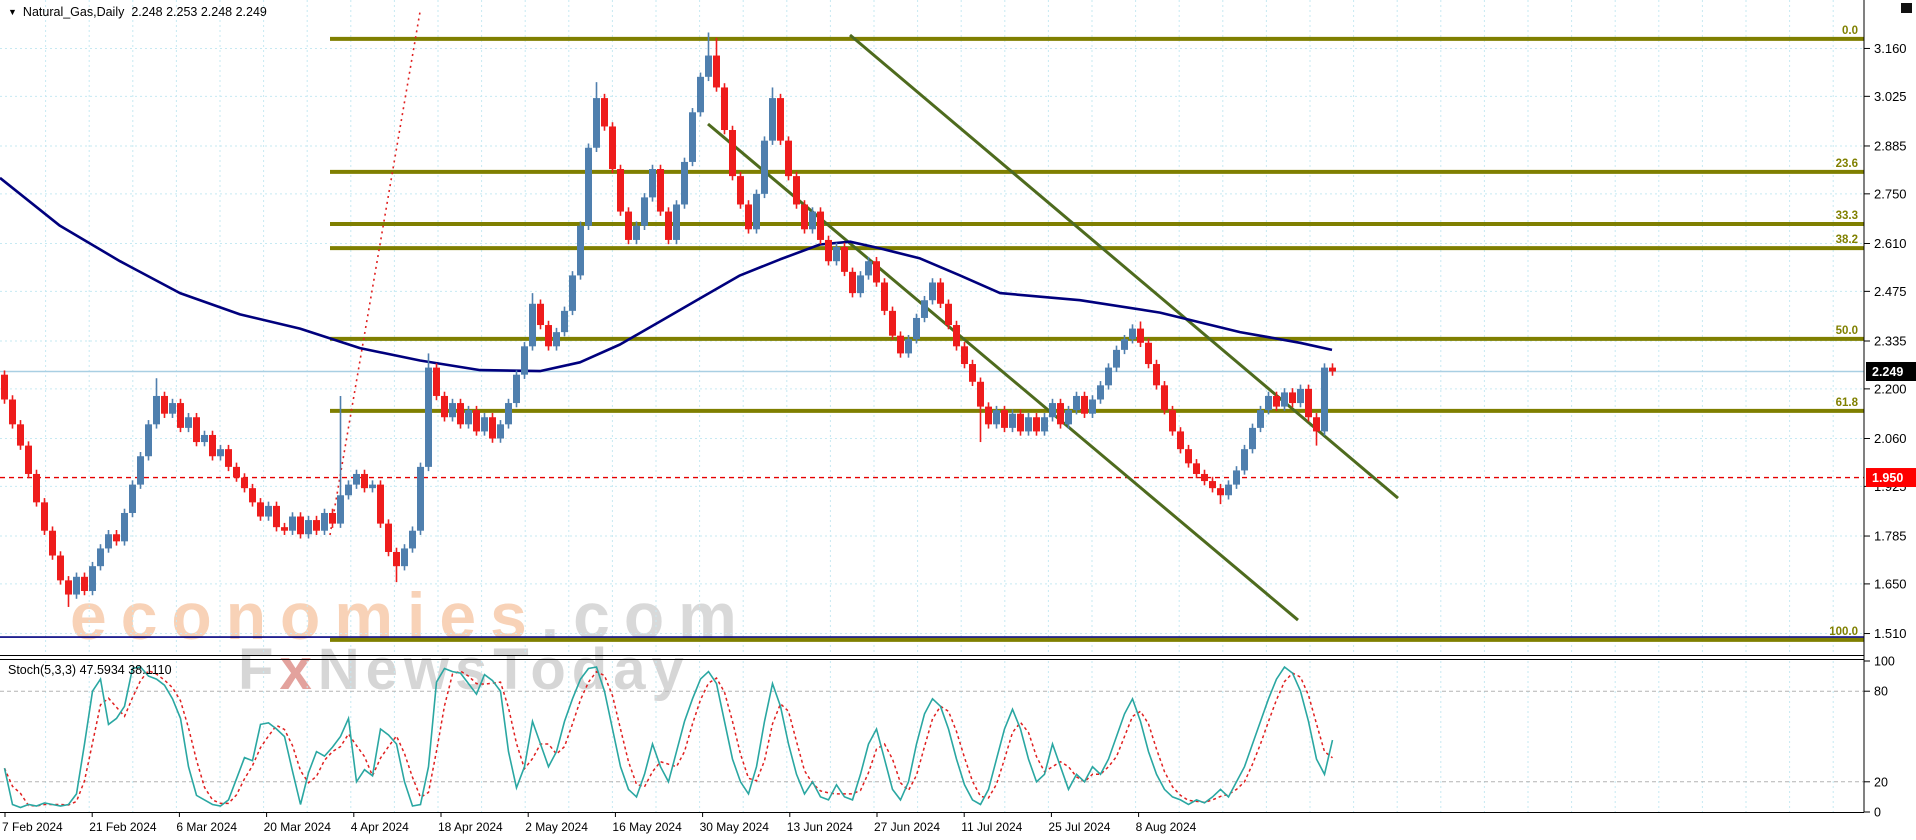 This screenshot has height=840, width=1916. Describe the element at coordinates (12, 12) in the screenshot. I see `symbol-dropdown-icon: ▼` at that location.